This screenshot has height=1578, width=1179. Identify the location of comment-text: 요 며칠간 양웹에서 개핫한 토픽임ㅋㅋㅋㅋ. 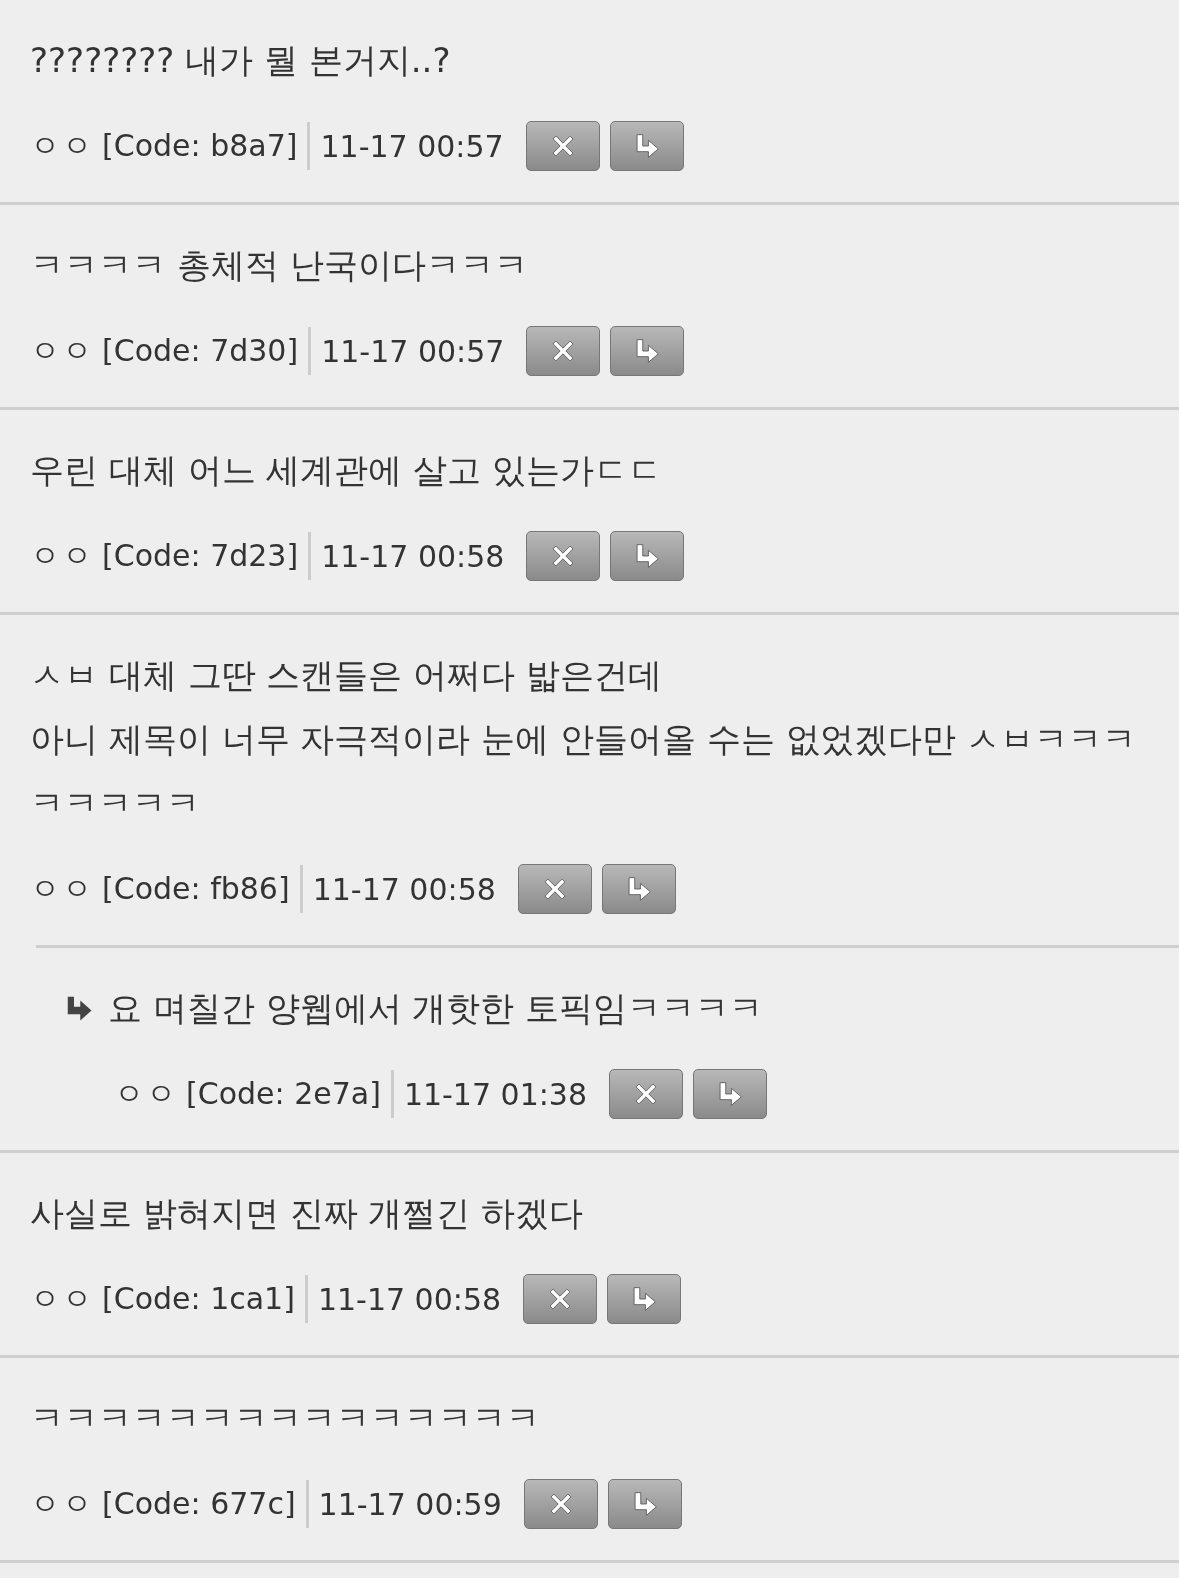
(436, 1008).